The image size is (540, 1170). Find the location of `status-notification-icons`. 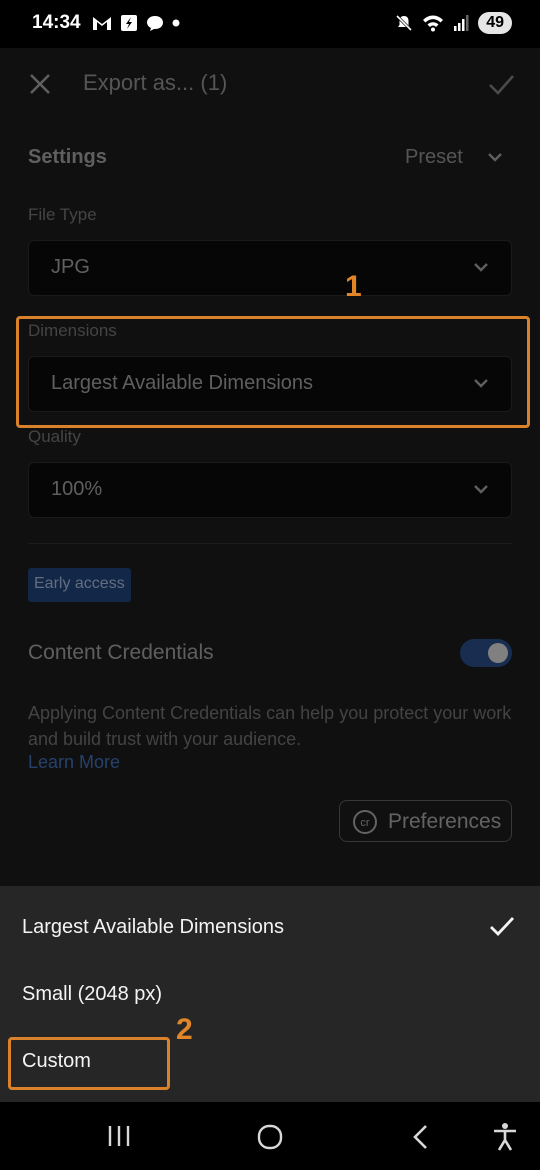

status-notification-icons is located at coordinates (136, 23).